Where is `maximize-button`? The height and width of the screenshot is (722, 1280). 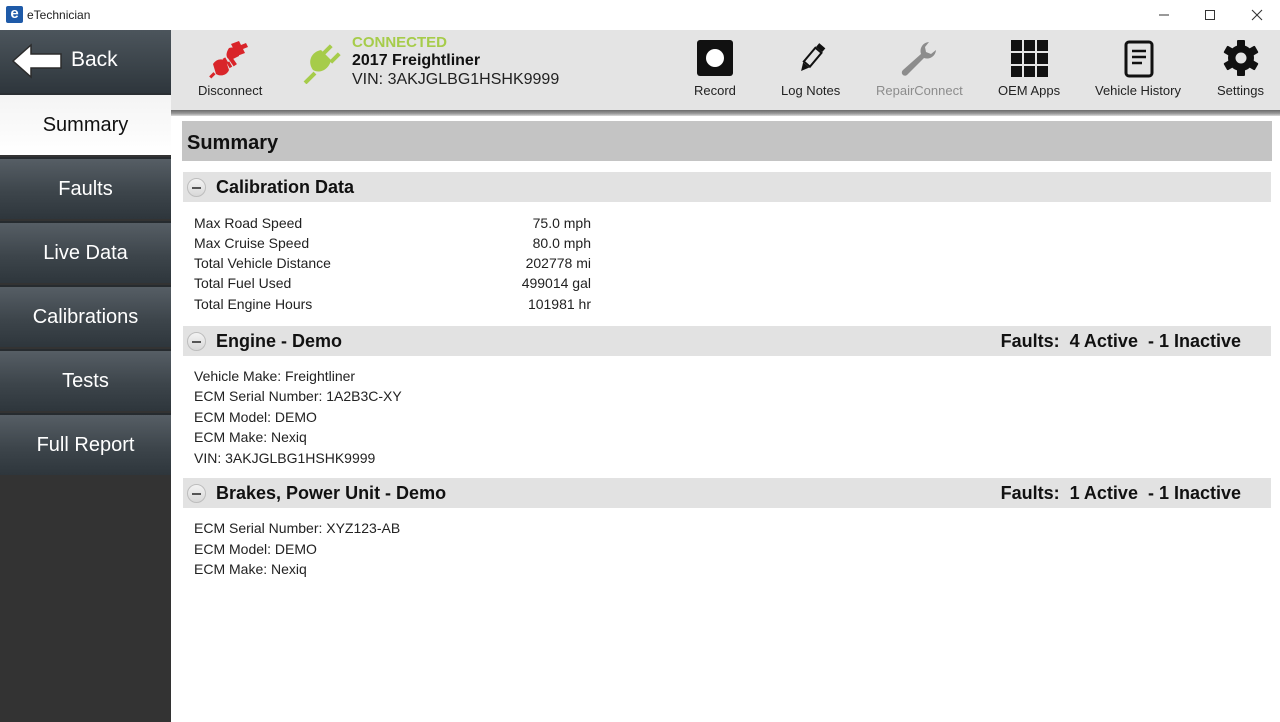 maximize-button is located at coordinates (1210, 15).